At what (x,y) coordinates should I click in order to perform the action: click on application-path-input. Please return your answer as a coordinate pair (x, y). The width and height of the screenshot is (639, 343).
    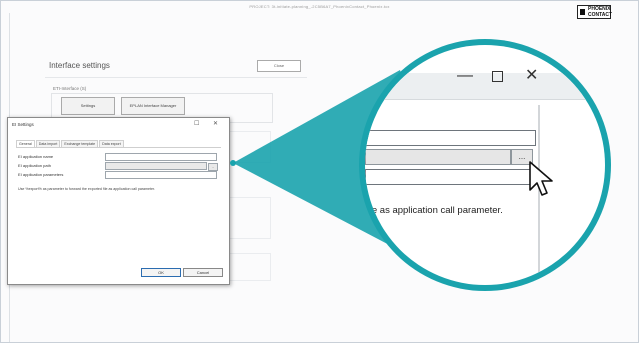
    Looking at the image, I should click on (156, 166).